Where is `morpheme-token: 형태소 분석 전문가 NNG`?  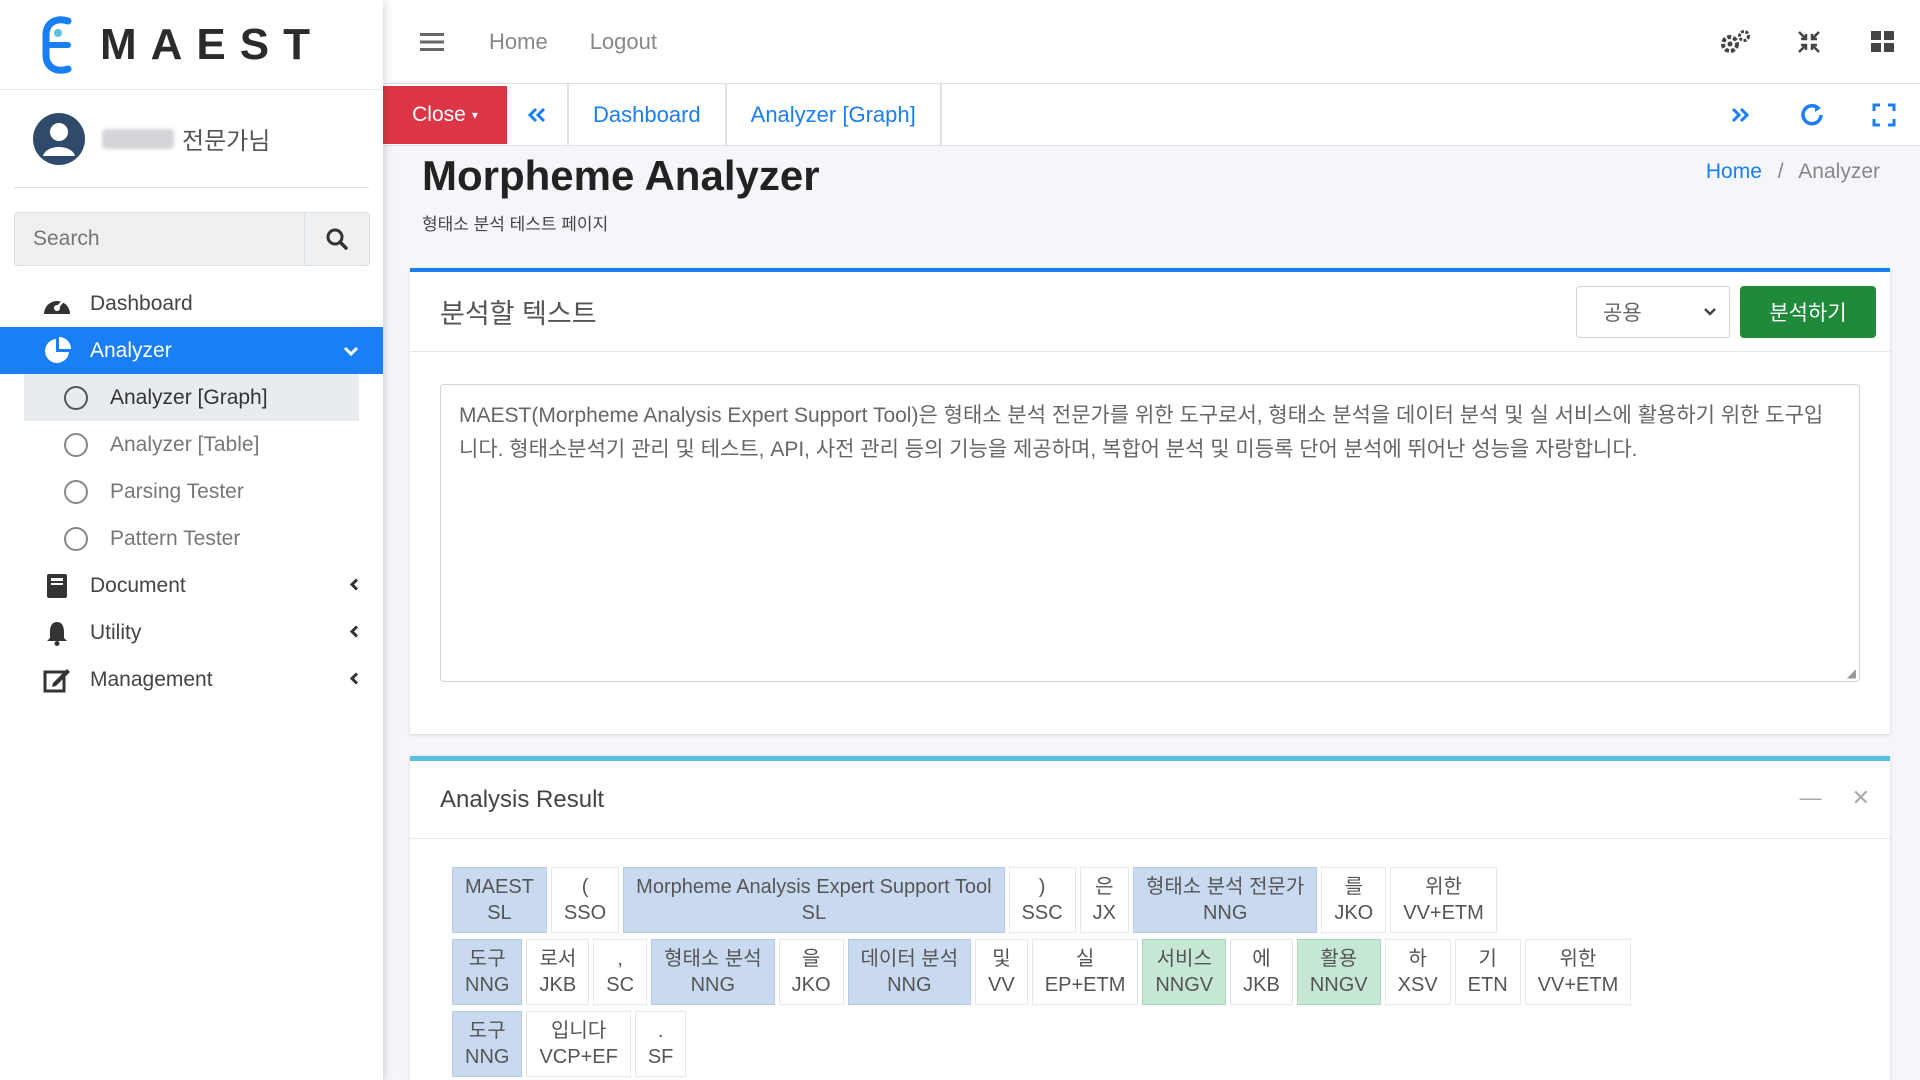 morpheme-token: 형태소 분석 전문가 NNG is located at coordinates (1225, 900).